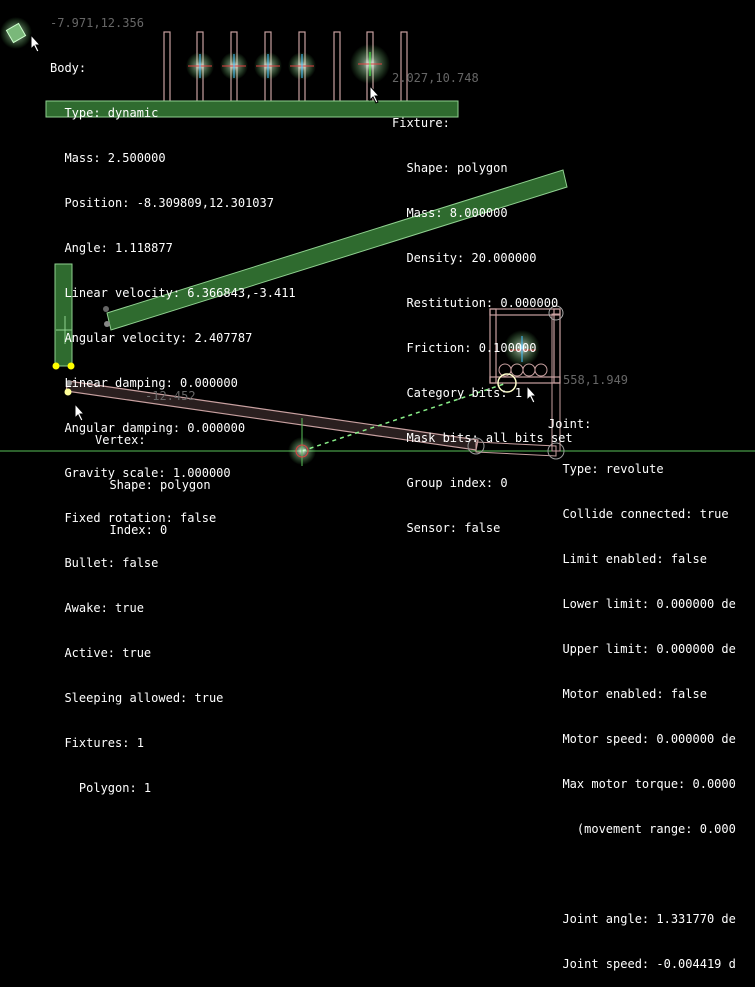 The width and height of the screenshot is (755, 987). Describe the element at coordinates (464, 258) in the screenshot. I see `fixture-info-line: Density: 20.000000` at that location.